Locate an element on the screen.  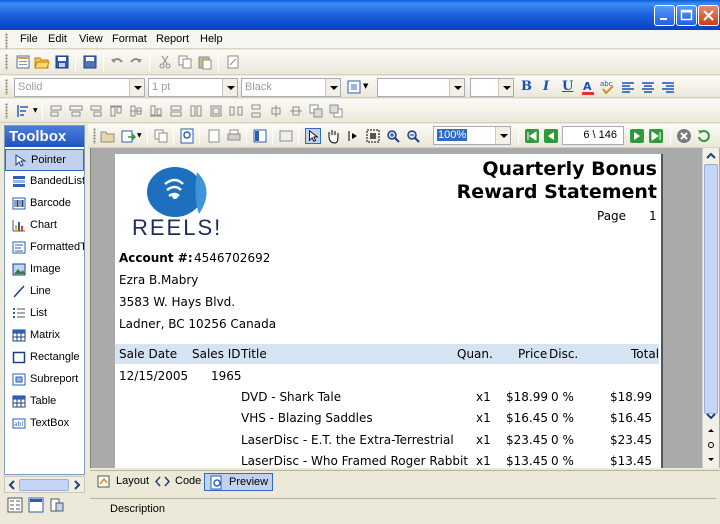
tab-layout: Layout is located at coordinates (122, 482).